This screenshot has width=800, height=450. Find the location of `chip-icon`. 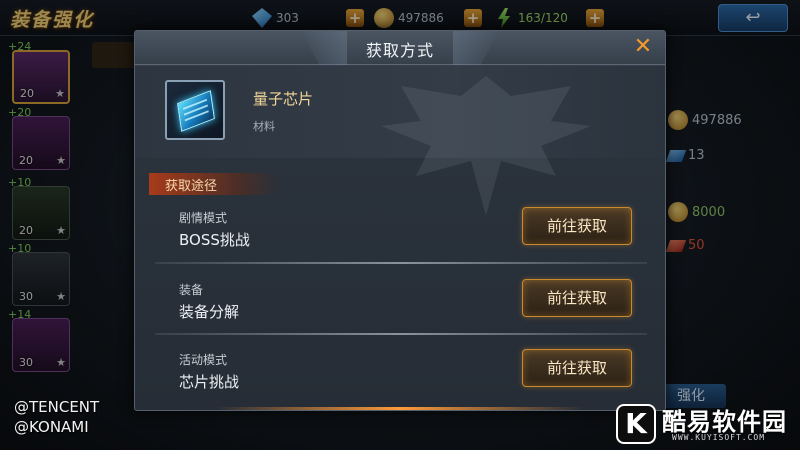

chip-icon is located at coordinates (196, 111).